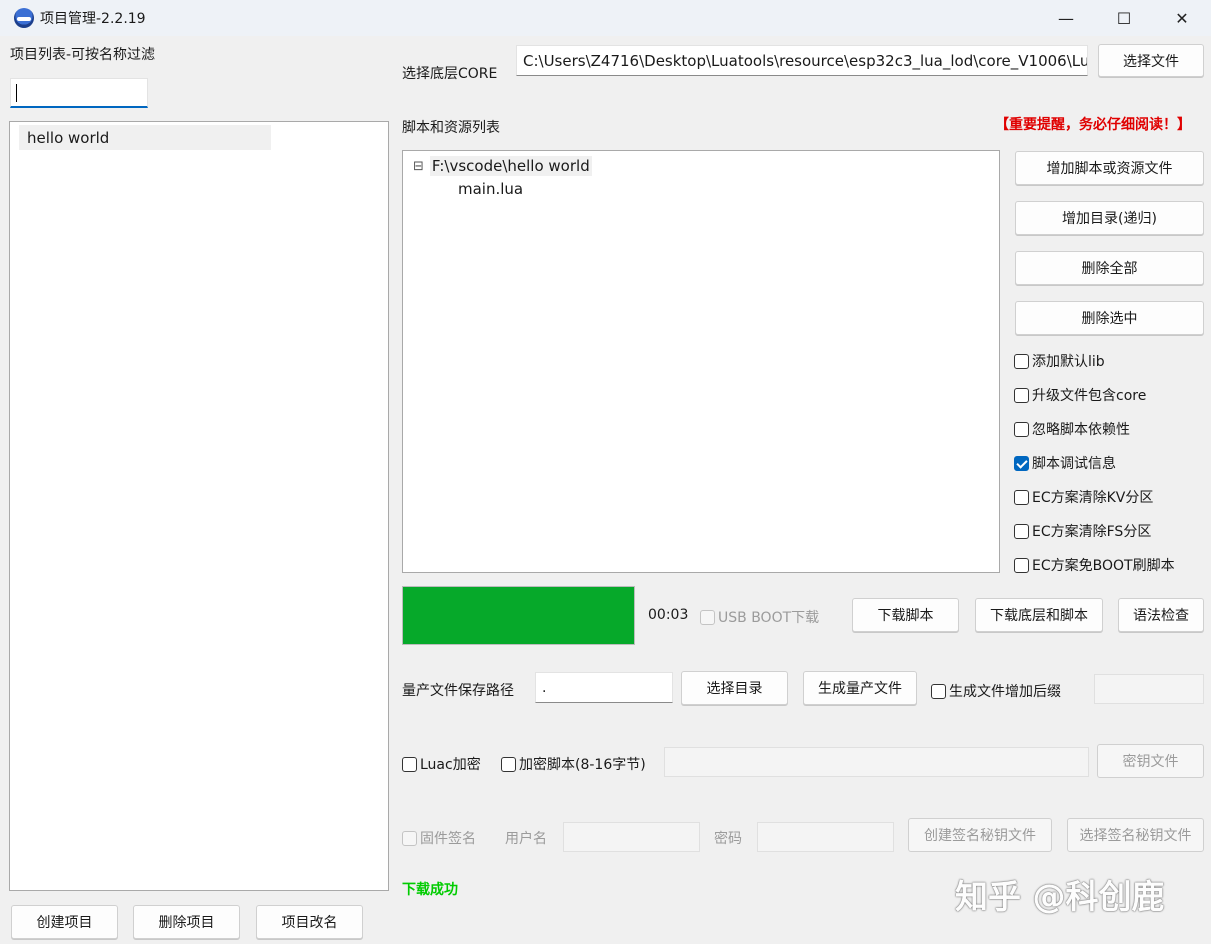 The height and width of the screenshot is (944, 1211). Describe the element at coordinates (605, 18) in the screenshot. I see `title-bar: 项目管理-2.2.19 — ☐ ✕` at that location.